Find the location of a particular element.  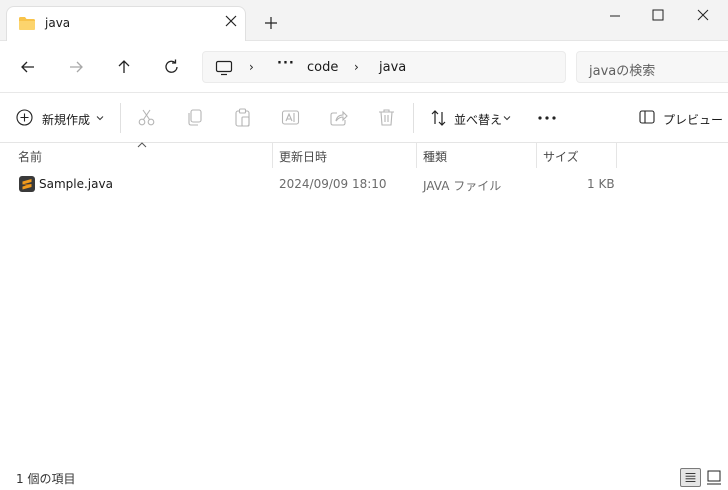

close-tab-icon is located at coordinates (231, 21).